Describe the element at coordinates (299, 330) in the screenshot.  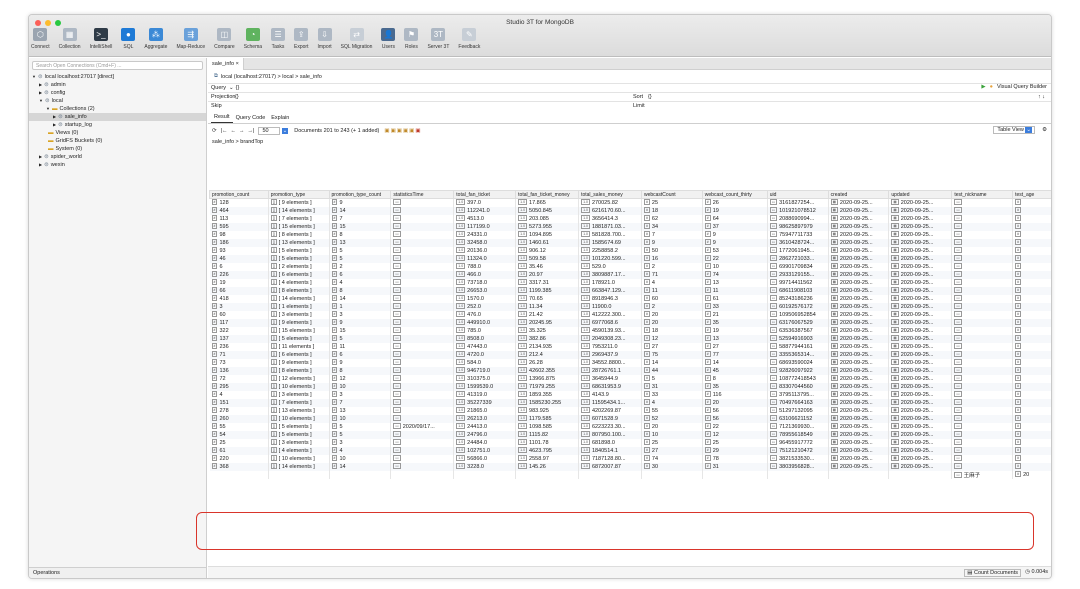
I see `table-cell: [][ 15 elements ]` at that location.